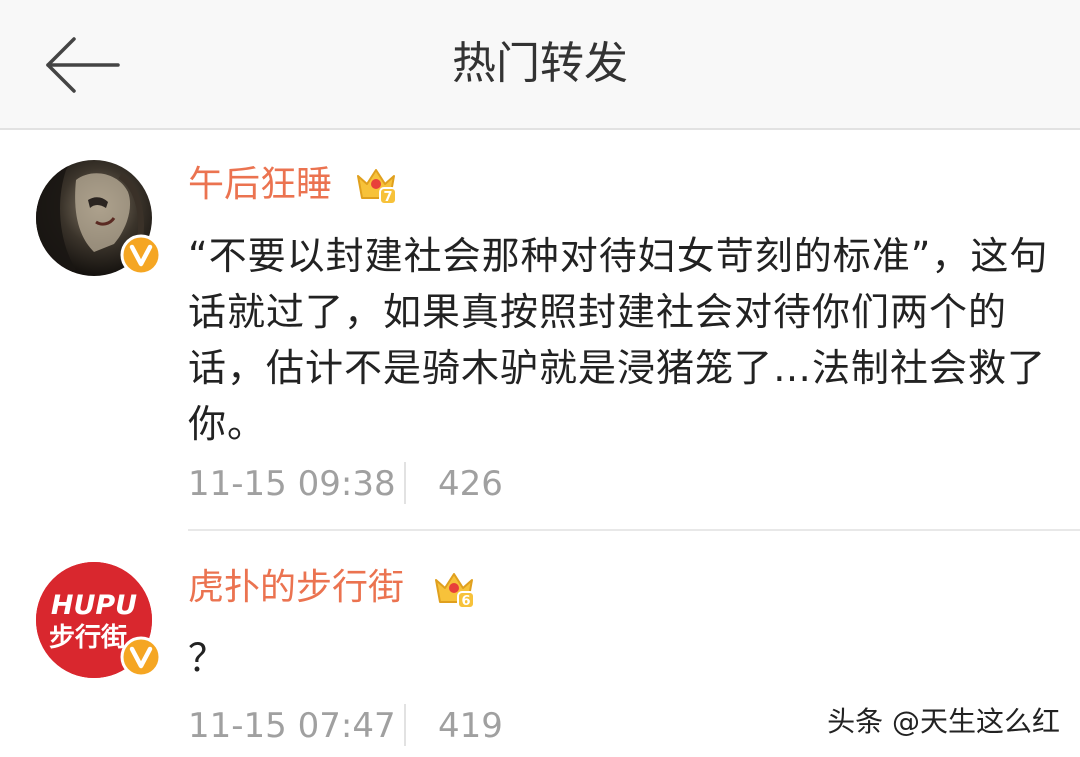  What do you see at coordinates (387, 197) in the screenshot?
I see `vip-level-text: 7` at bounding box center [387, 197].